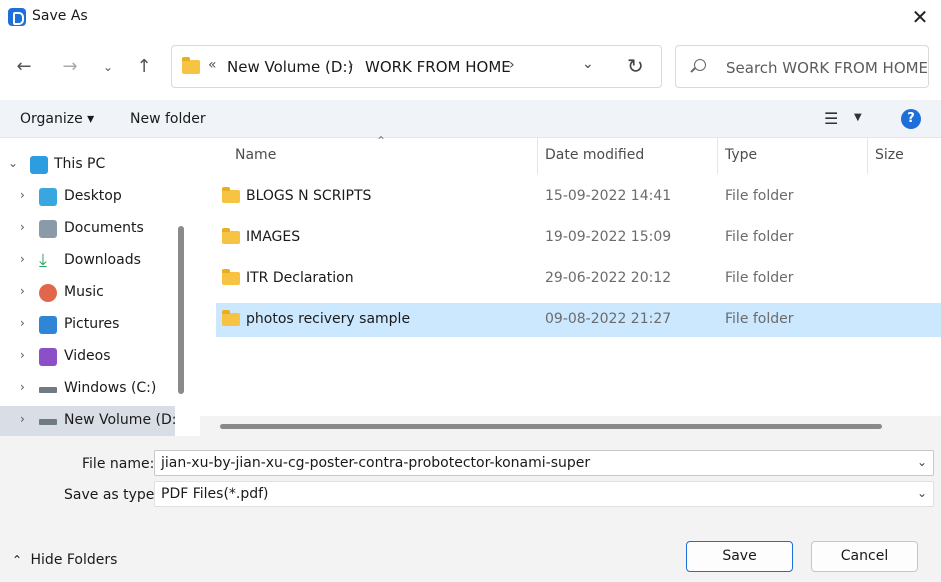 The image size is (941, 582). I want to click on sidebar-item-videos: › Videos, so click(87, 357).